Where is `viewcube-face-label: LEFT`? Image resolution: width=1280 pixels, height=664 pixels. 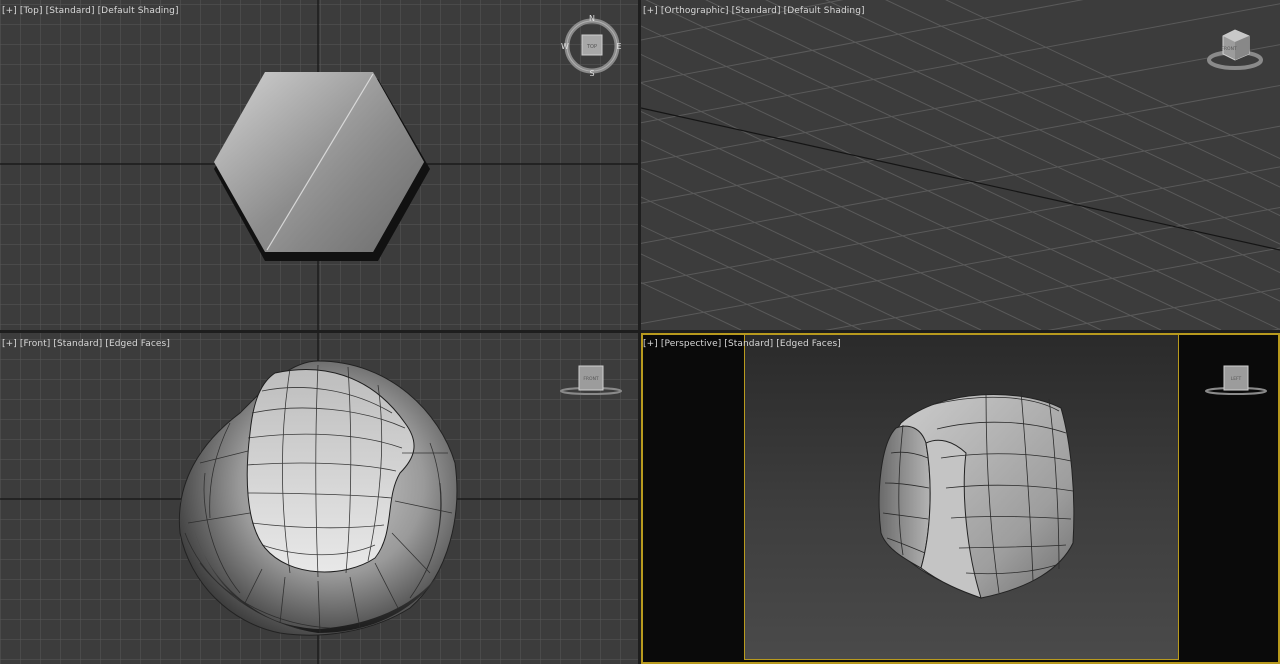
viewcube-face-label: LEFT is located at coordinates (1236, 379).